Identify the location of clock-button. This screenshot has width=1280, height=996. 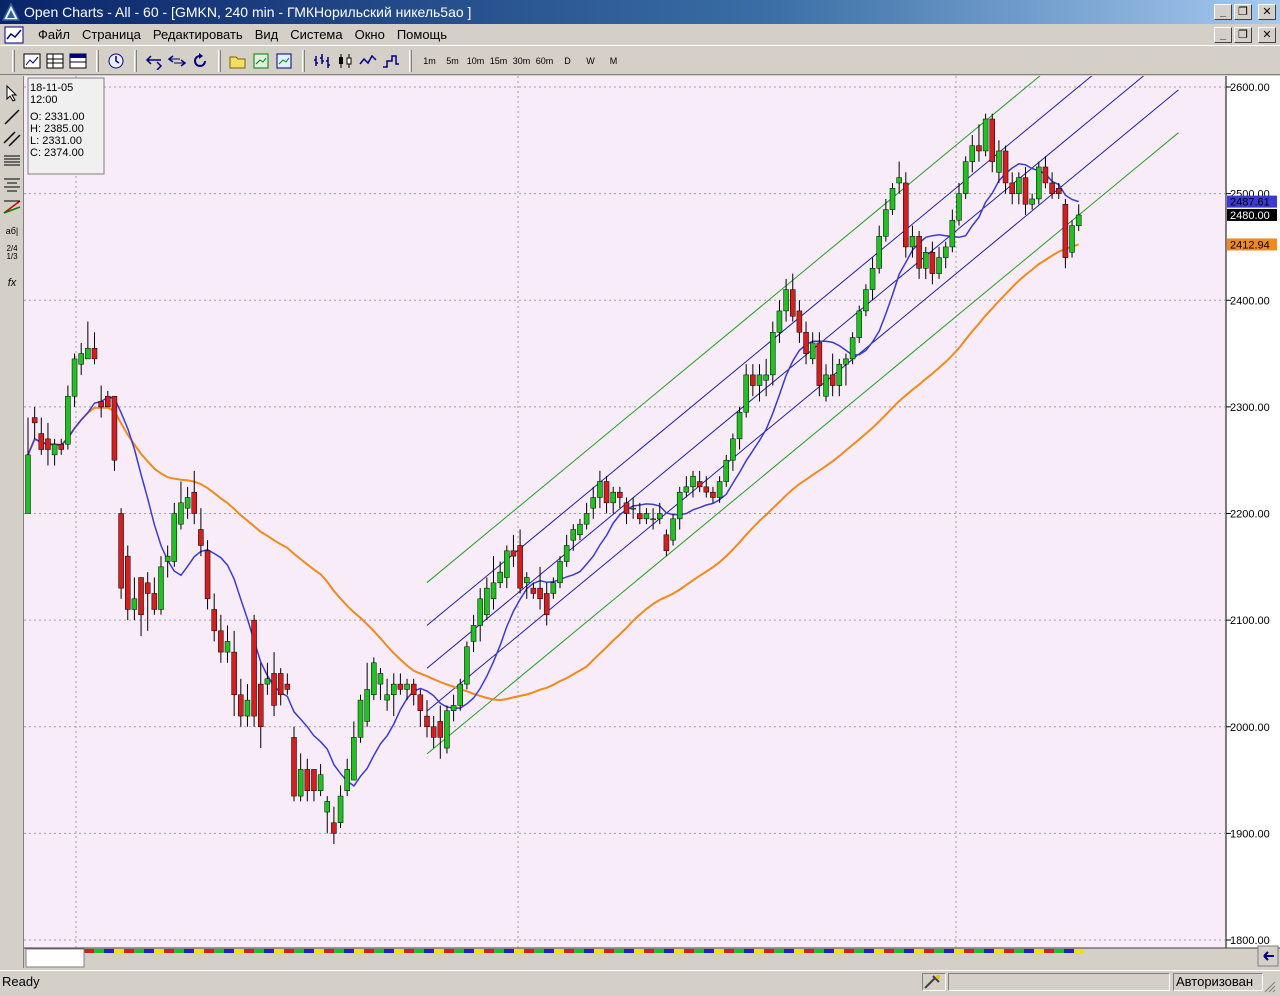
(116, 61).